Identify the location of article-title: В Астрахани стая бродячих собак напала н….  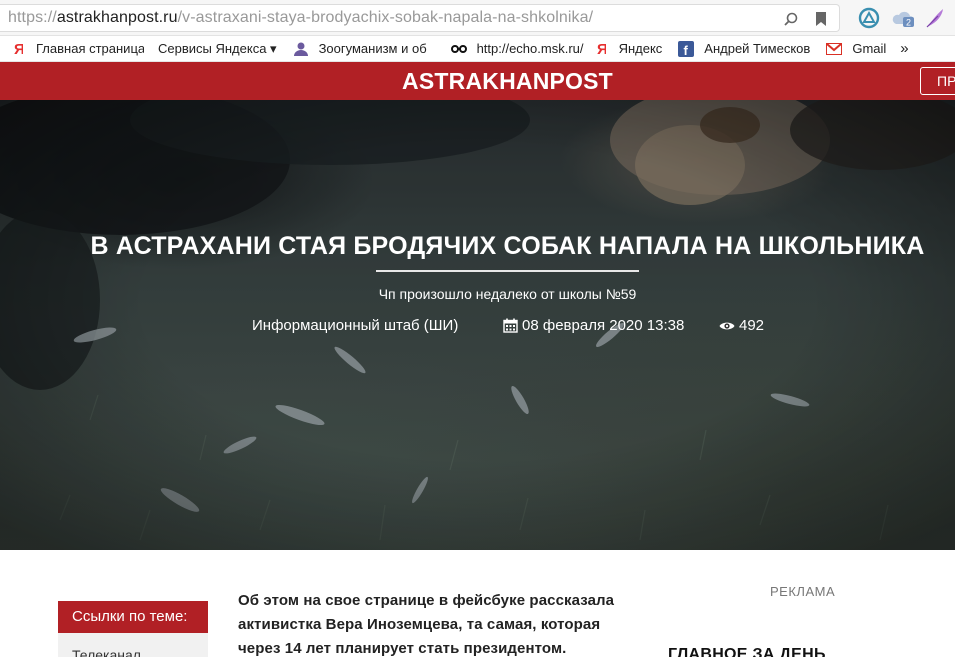
(507, 246).